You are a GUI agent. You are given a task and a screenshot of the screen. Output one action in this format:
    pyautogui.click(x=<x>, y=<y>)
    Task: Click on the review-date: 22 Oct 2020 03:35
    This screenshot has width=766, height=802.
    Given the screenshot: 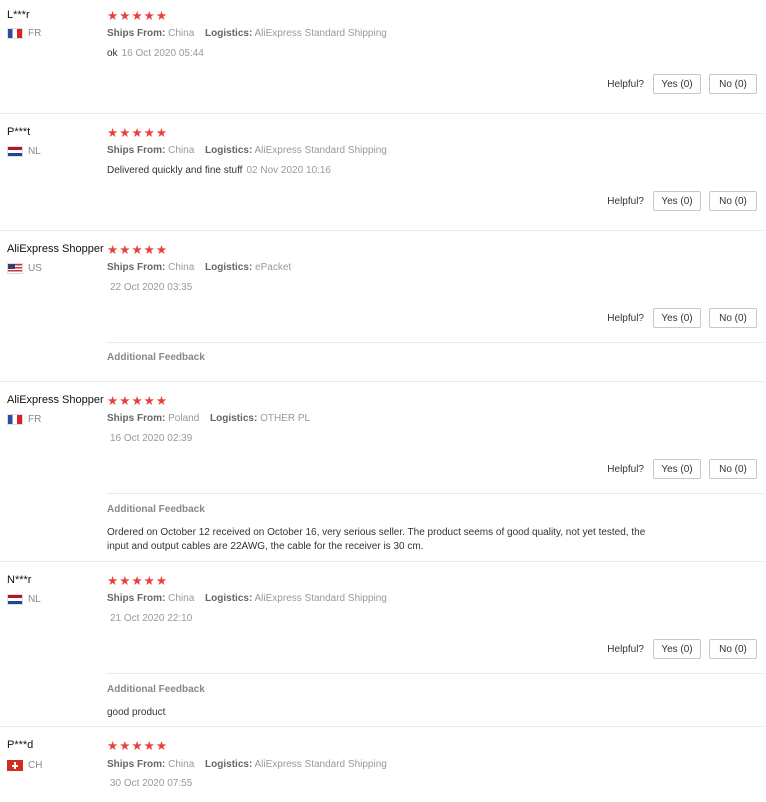 What is the action you would take?
    pyautogui.click(x=151, y=287)
    